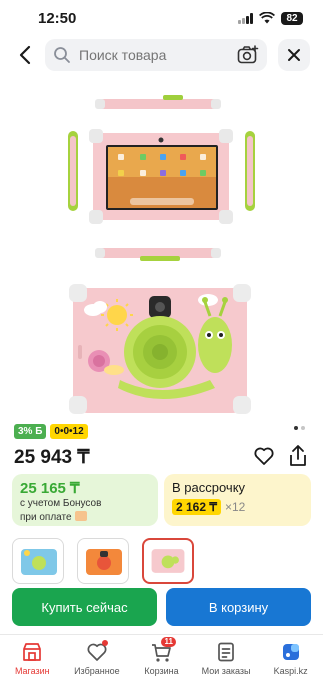 Image resolution: width=323 pixels, height=699 pixels. Describe the element at coordinates (46, 517) in the screenshot. I see `bonus-line-2: при оплате` at that location.